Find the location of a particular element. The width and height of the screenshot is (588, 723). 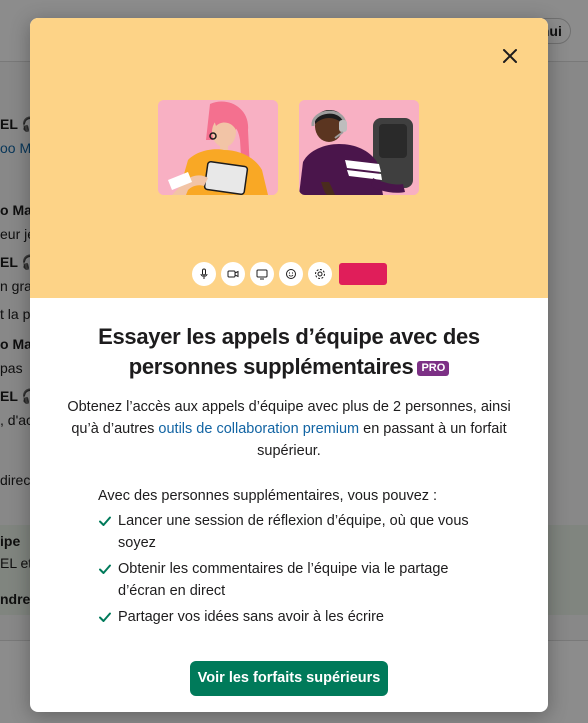

man-with-headset-illustration is located at coordinates (359, 147).